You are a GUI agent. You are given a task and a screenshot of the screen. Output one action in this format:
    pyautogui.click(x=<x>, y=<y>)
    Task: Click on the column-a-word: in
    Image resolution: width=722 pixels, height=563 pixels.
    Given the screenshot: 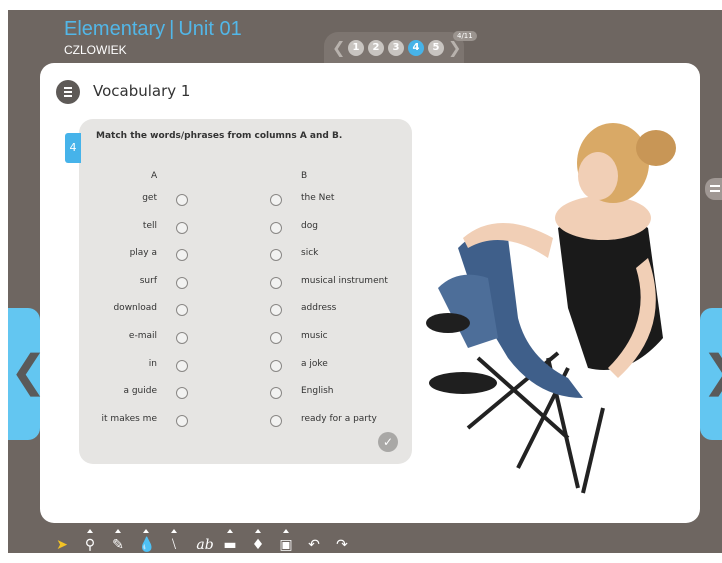 What is the action you would take?
    pyautogui.click(x=152, y=363)
    